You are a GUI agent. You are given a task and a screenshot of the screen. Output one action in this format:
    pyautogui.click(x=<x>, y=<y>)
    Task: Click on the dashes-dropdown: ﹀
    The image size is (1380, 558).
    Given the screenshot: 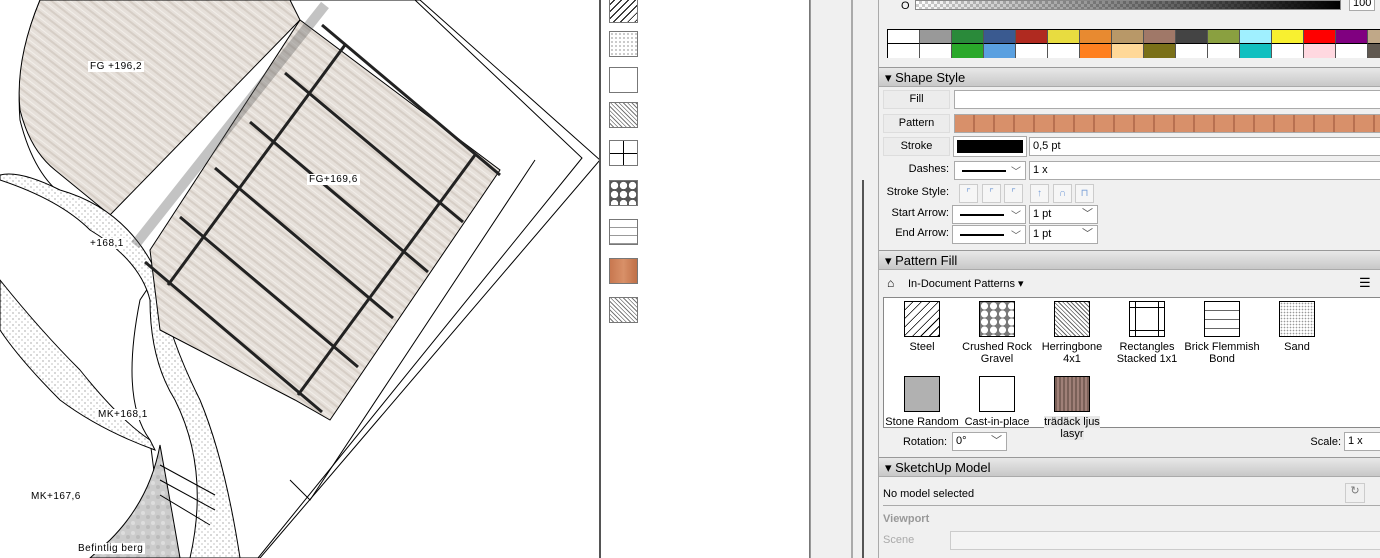 What is the action you would take?
    pyautogui.click(x=990, y=170)
    